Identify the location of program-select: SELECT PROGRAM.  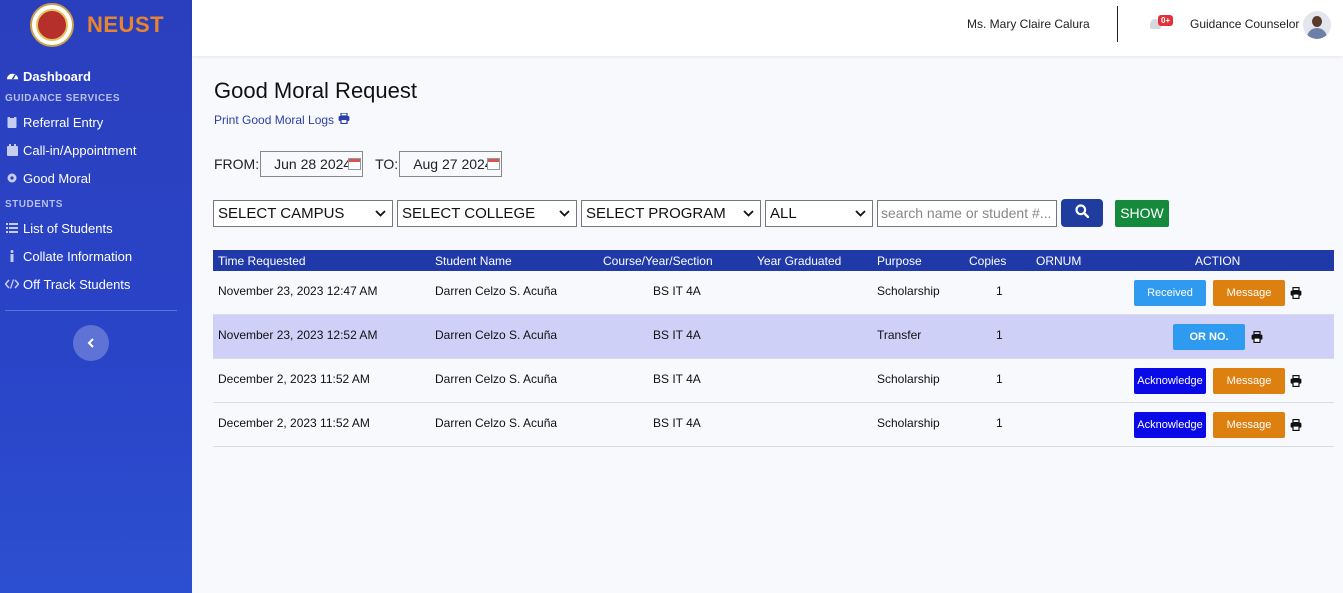
(671, 213).